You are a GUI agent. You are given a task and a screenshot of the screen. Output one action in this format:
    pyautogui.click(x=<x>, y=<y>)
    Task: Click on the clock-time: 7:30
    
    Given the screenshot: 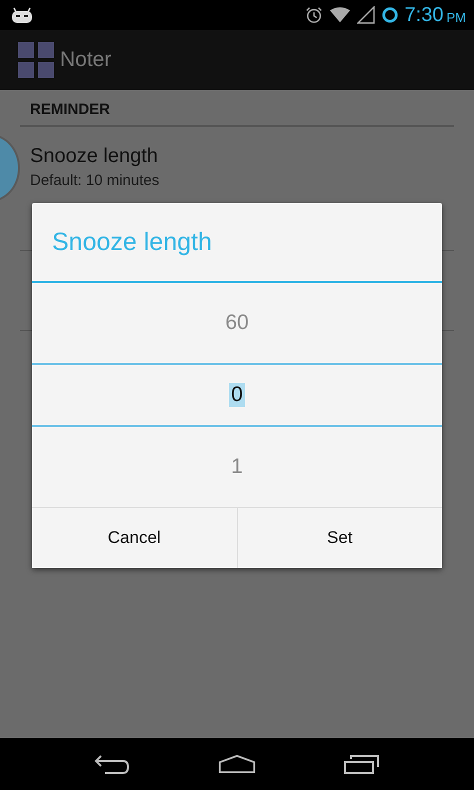 What is the action you would take?
    pyautogui.click(x=424, y=15)
    